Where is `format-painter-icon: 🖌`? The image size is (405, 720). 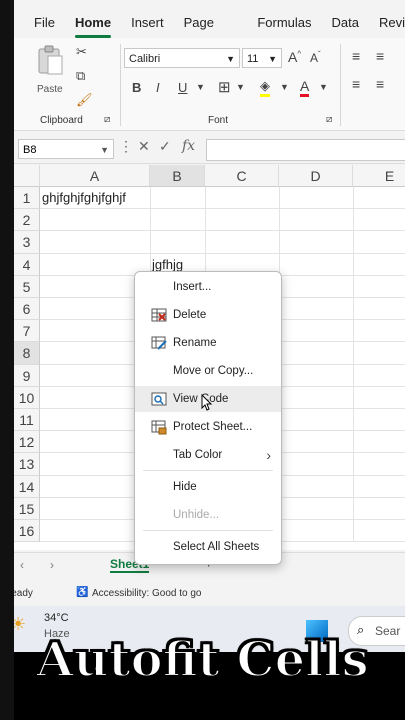 format-painter-icon: 🖌 is located at coordinates (84, 100).